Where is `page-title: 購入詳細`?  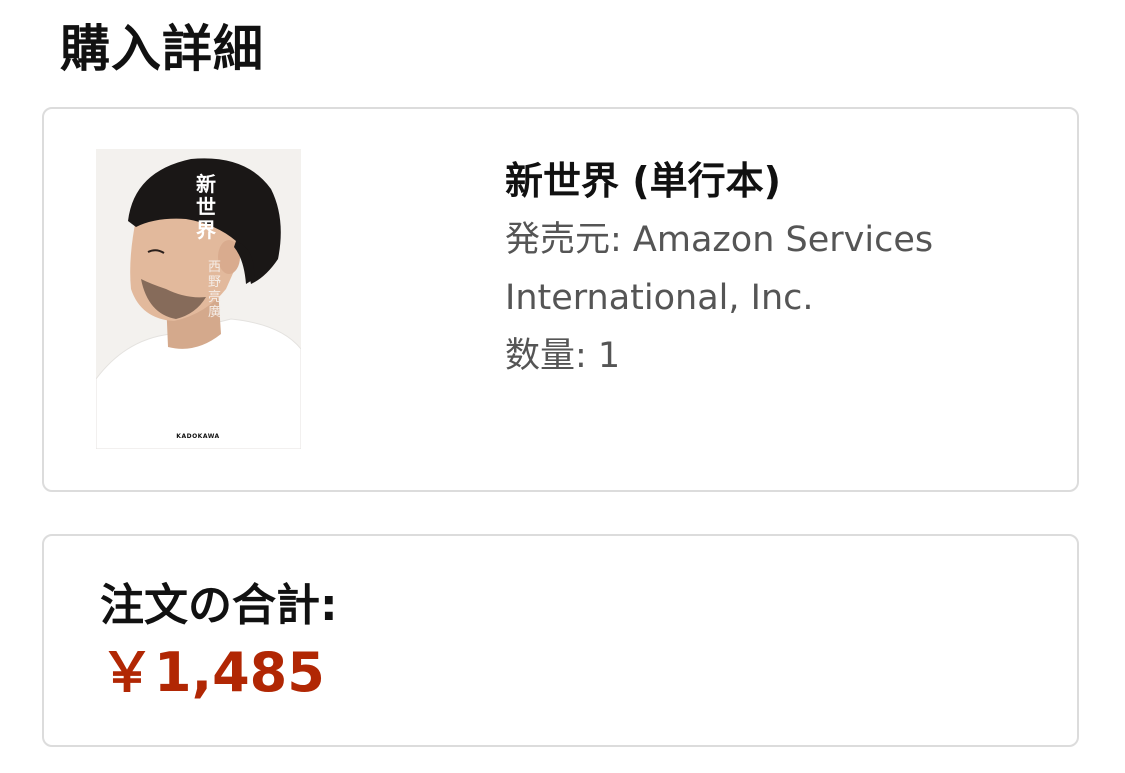 page-title: 購入詳細 is located at coordinates (162, 49).